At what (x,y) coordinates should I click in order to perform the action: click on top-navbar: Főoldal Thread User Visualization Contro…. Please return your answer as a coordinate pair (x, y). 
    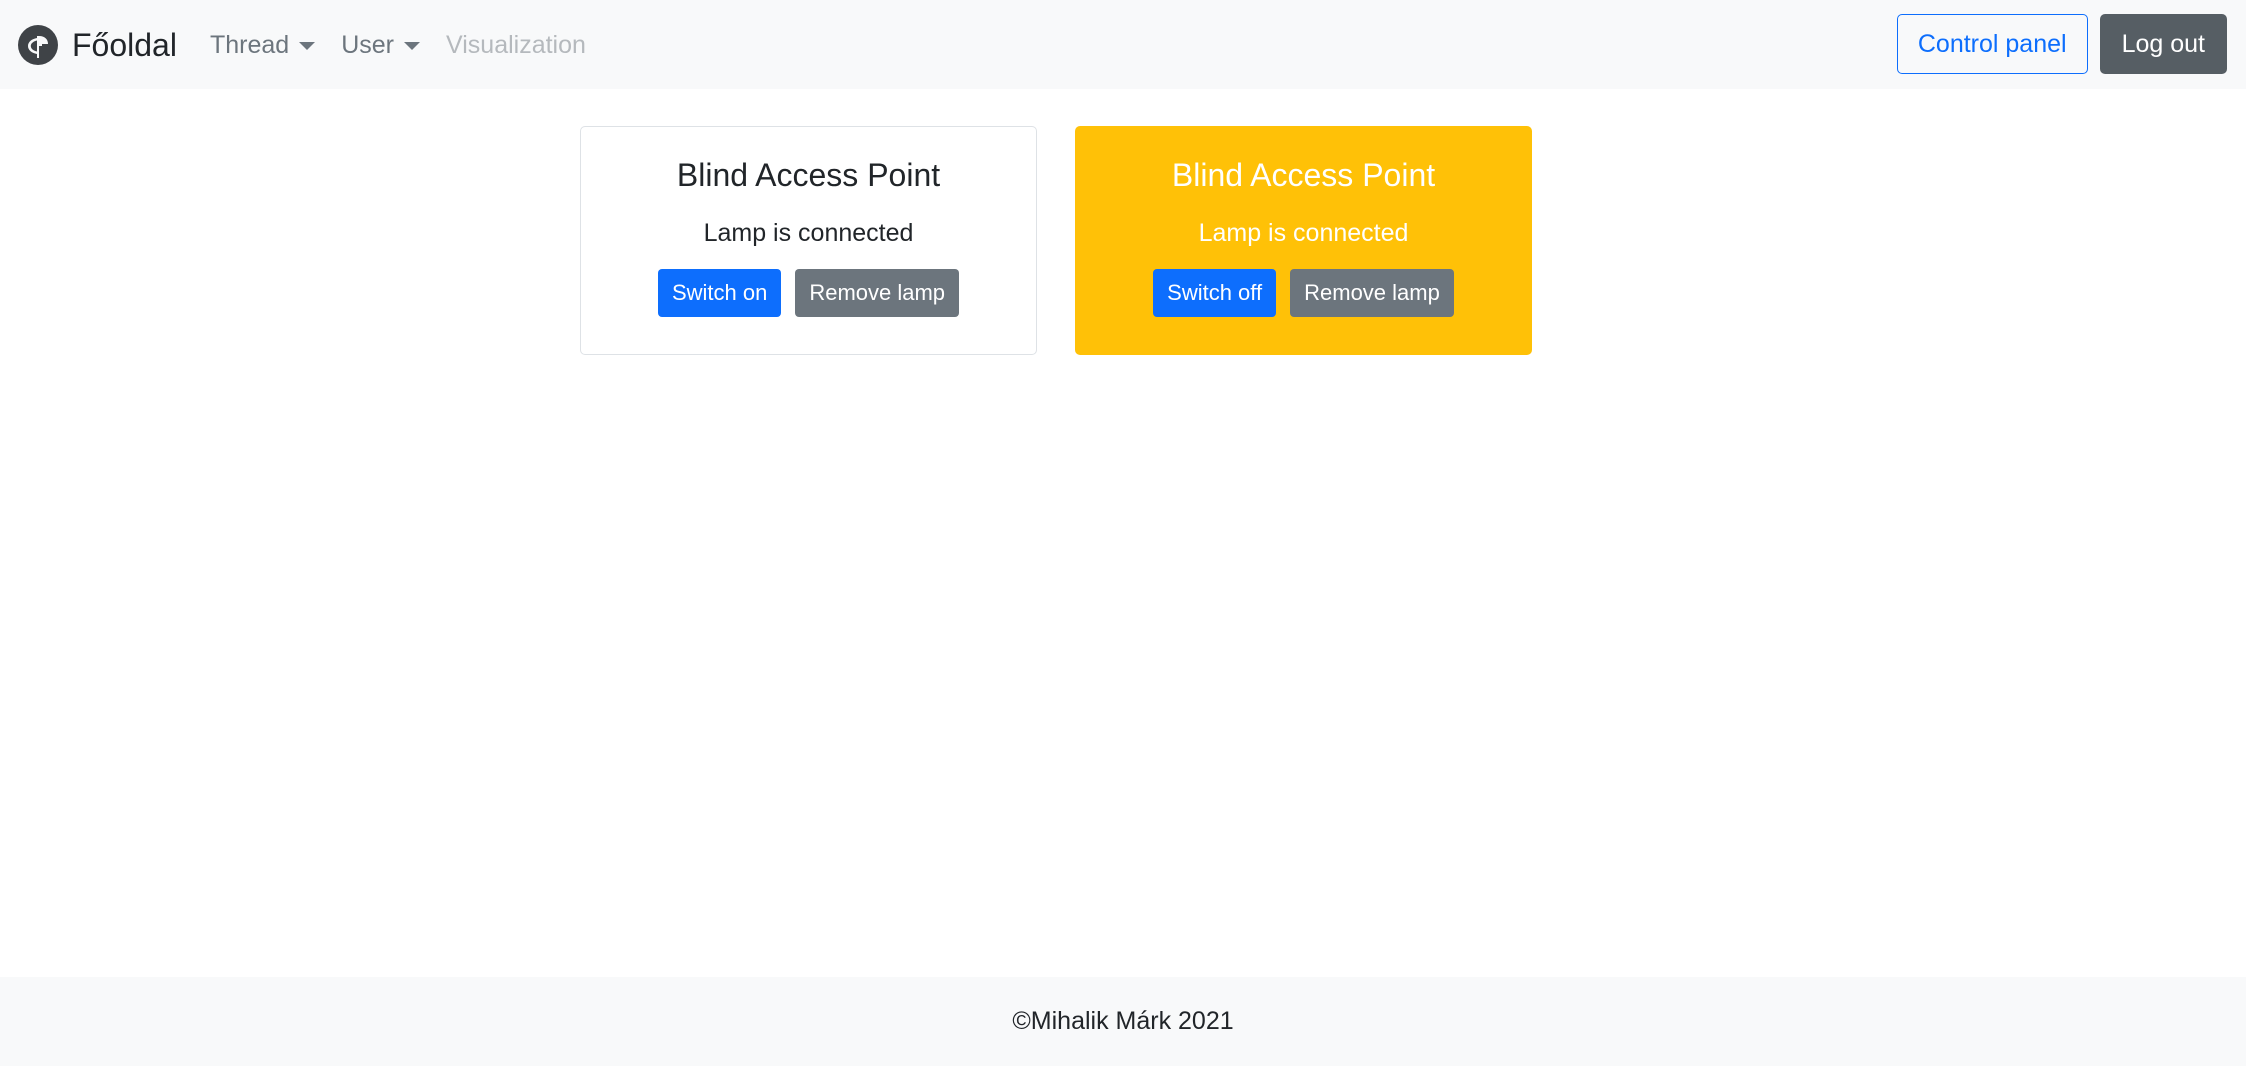
    Looking at the image, I should click on (1123, 44).